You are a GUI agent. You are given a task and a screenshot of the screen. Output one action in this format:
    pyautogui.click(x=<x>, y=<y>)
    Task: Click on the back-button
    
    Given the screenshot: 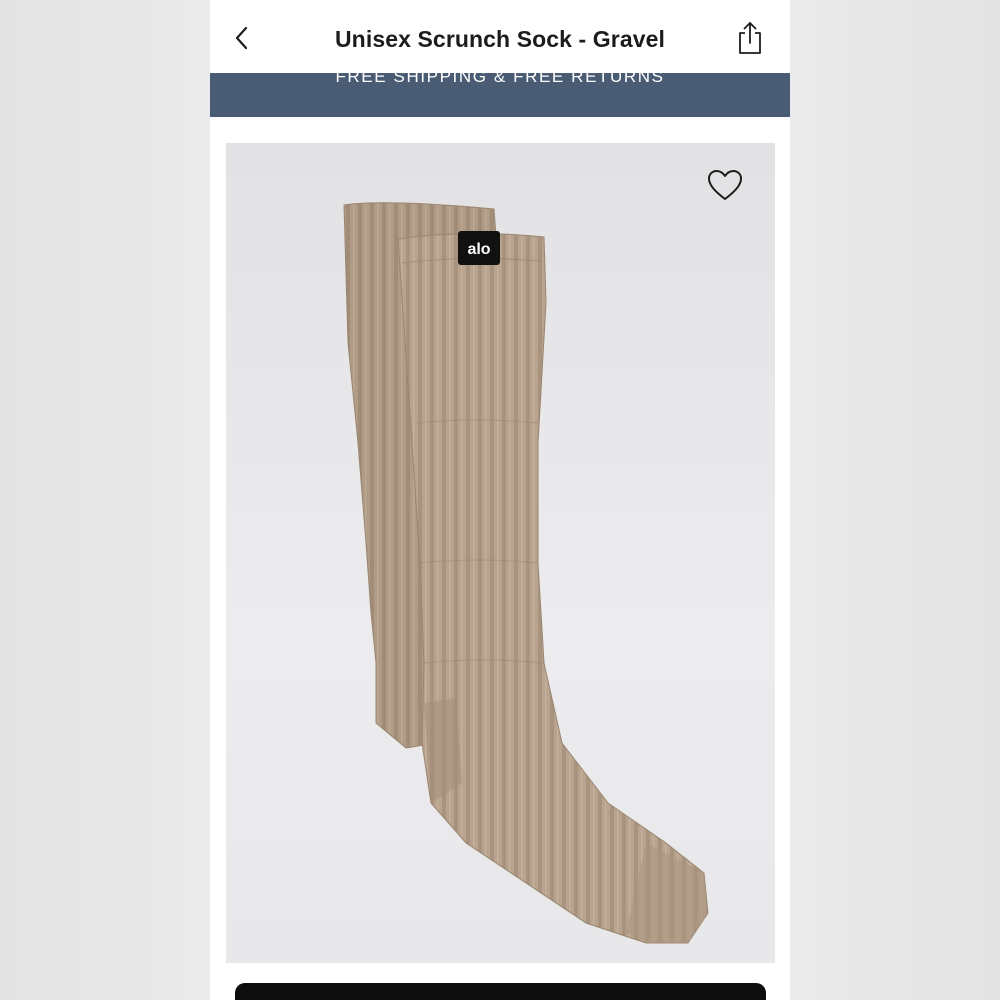 What is the action you would take?
    pyautogui.click(x=242, y=40)
    